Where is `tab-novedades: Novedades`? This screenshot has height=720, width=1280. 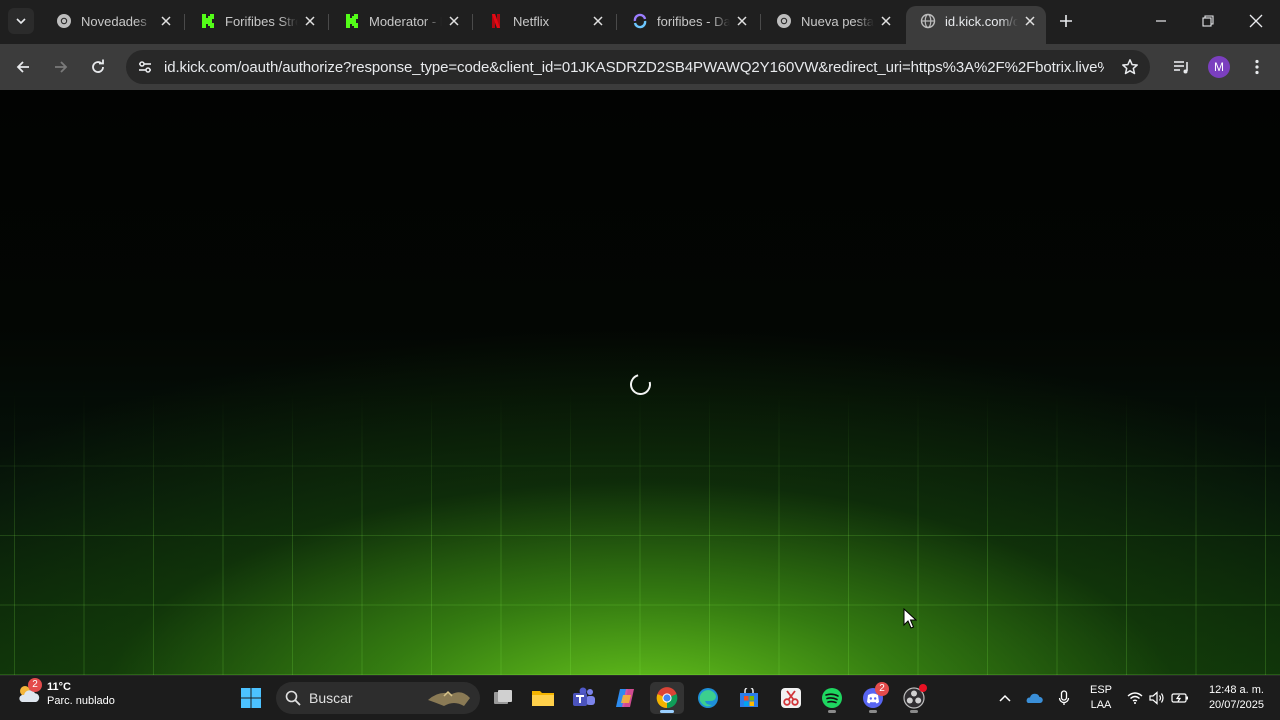
tab-novedades: Novedades is located at coordinates (112, 21).